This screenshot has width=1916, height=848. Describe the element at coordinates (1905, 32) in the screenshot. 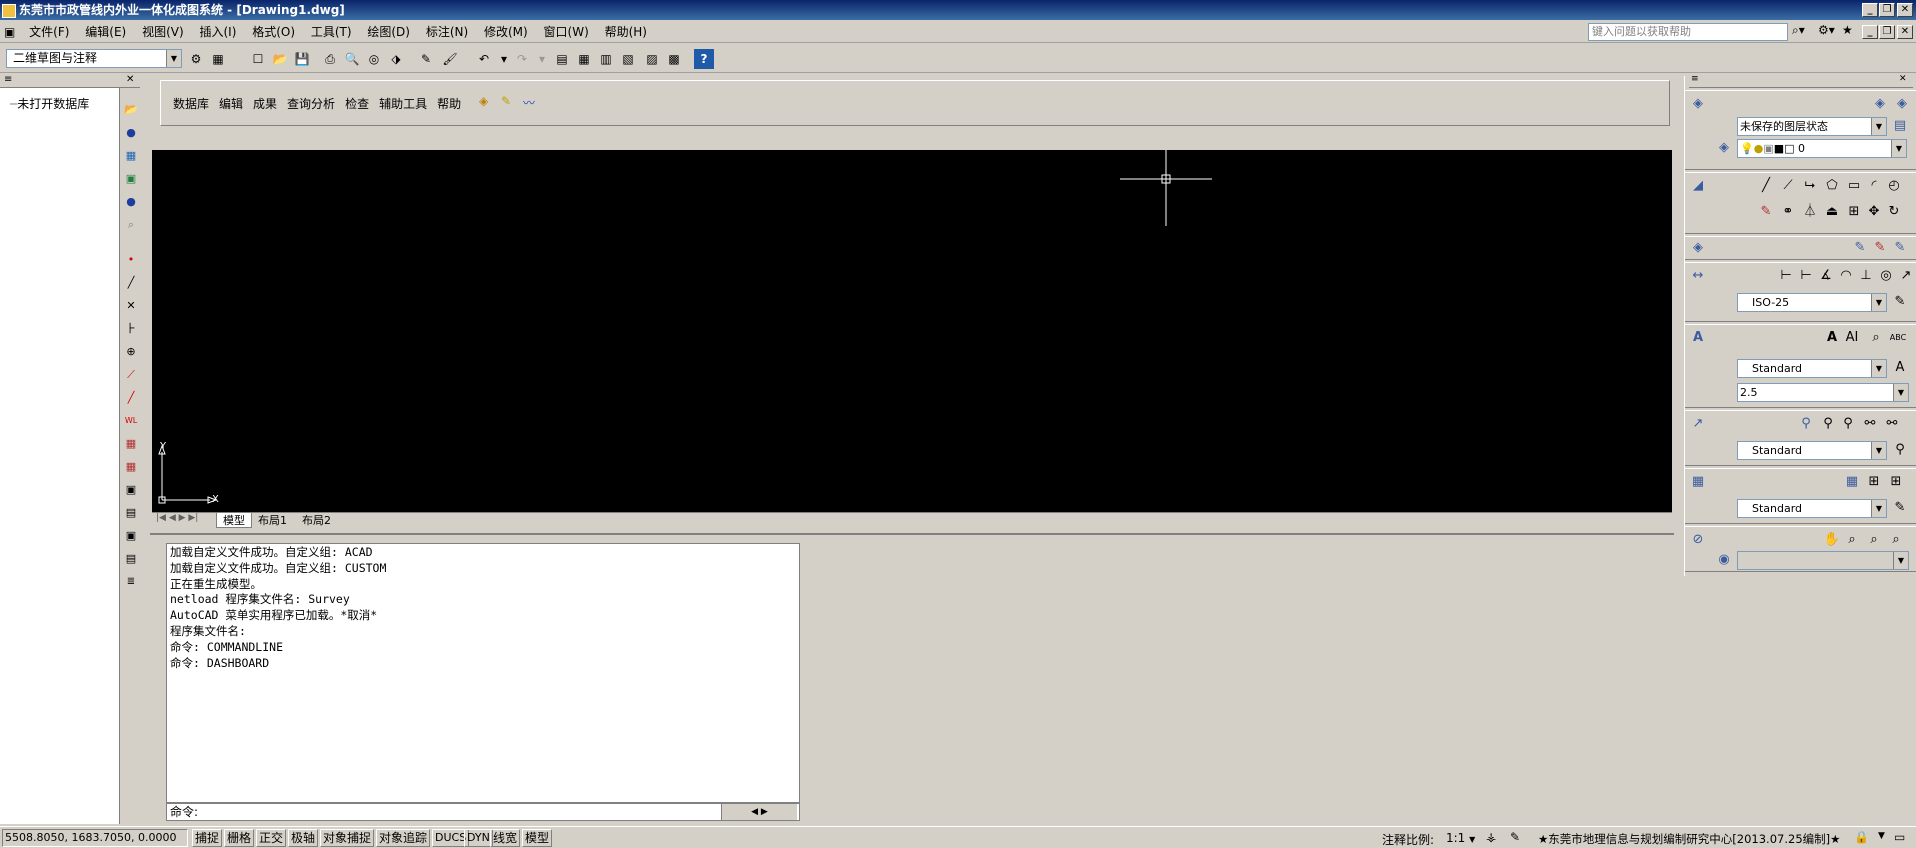

I see `doc-close-button: ✕` at that location.